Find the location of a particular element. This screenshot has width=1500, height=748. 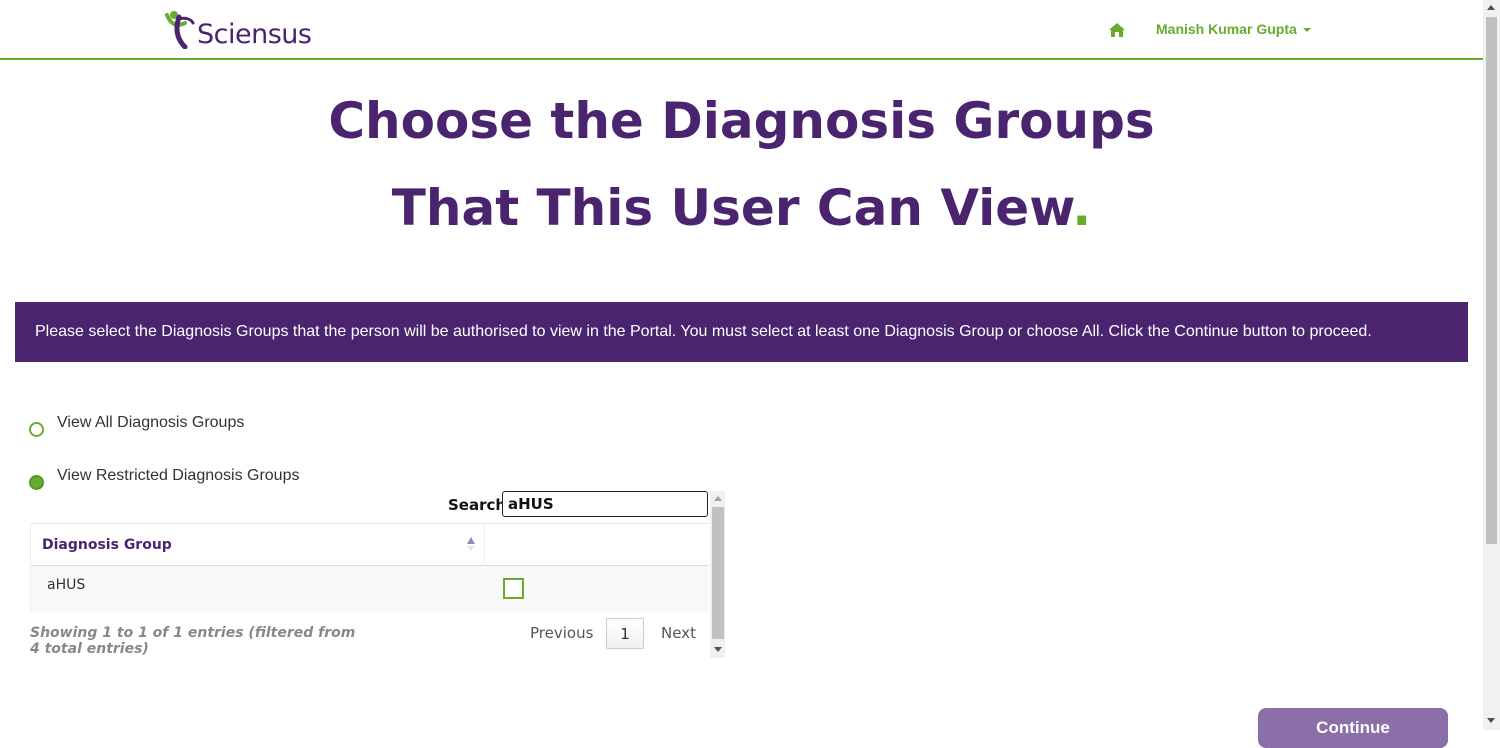

logo-text: Sciensus is located at coordinates (254, 34).